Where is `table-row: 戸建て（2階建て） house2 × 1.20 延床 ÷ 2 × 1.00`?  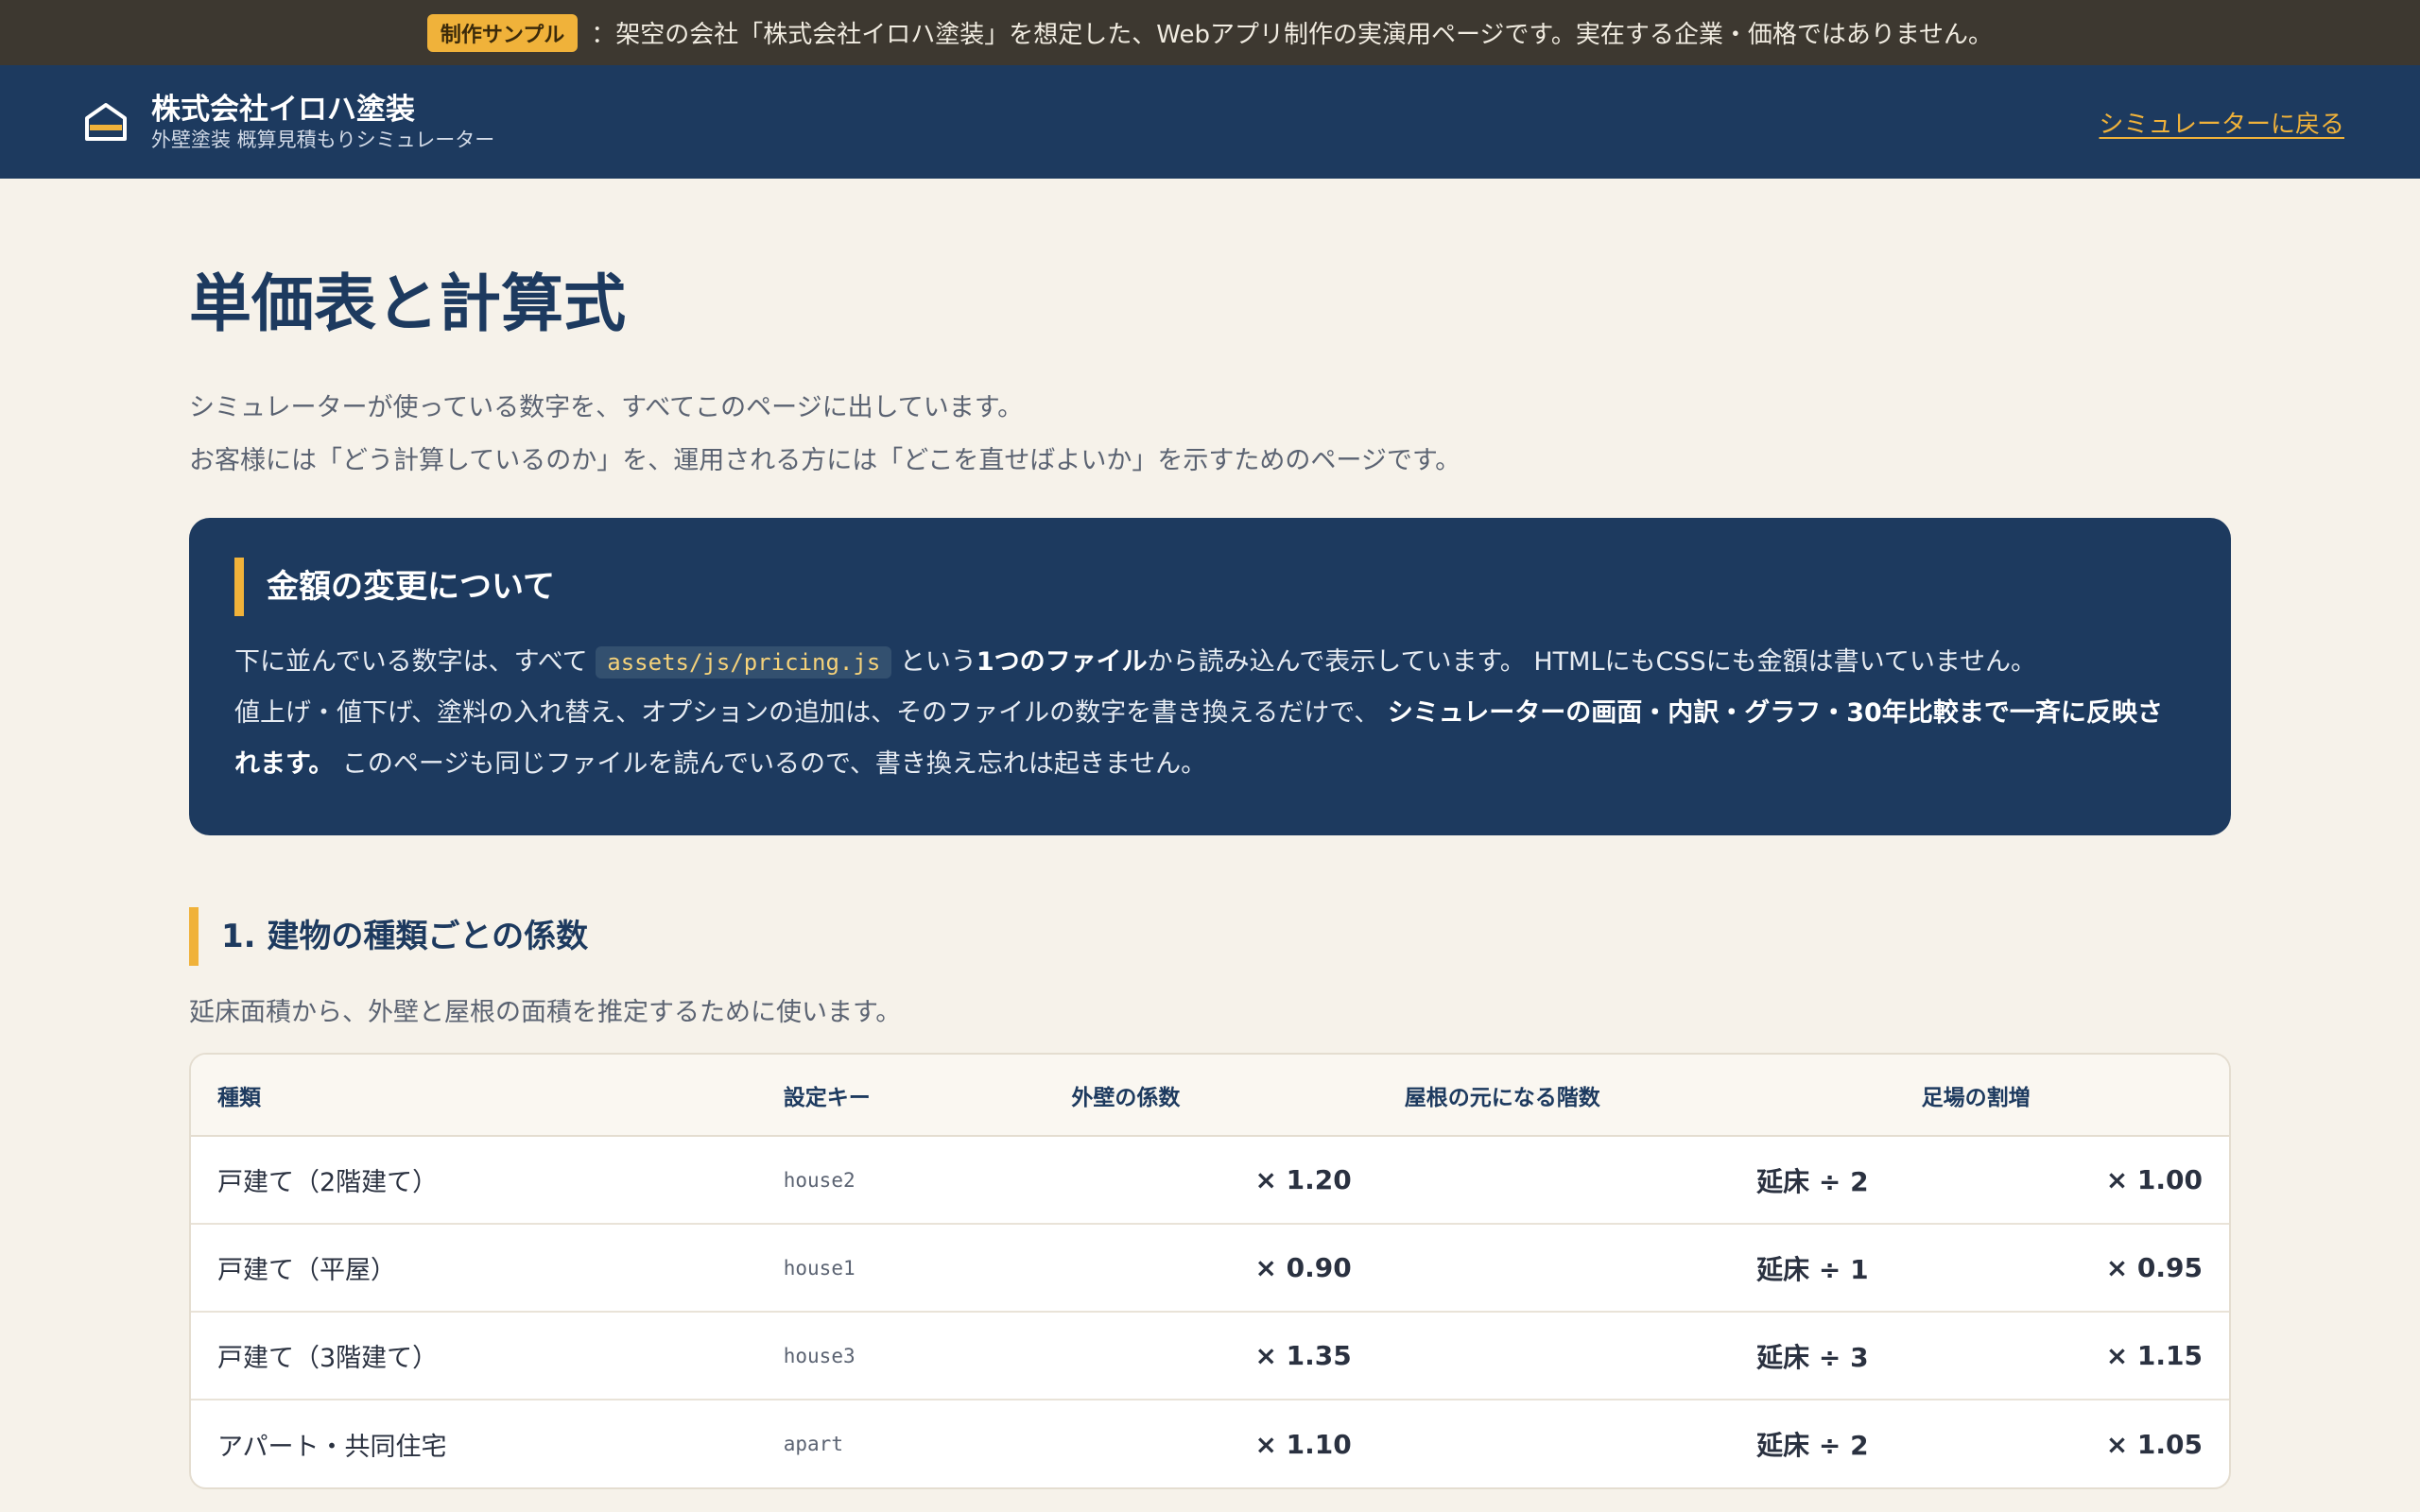 table-row: 戸建て（2階建て） house2 × 1.20 延床 ÷ 2 × 1.00 is located at coordinates (1210, 1180).